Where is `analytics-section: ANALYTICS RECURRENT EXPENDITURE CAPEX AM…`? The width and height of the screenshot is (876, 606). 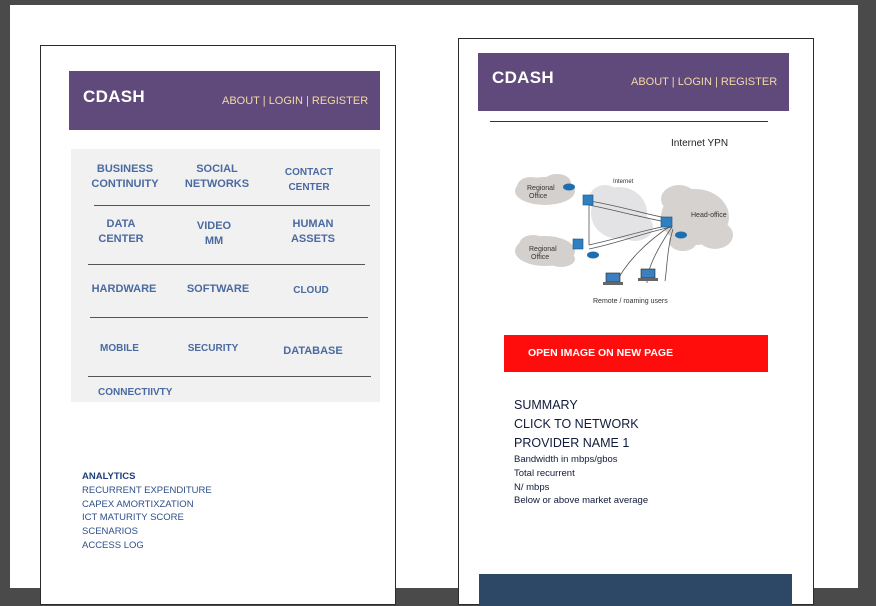 analytics-section: ANALYTICS RECURRENT EXPENDITURE CAPEX AM… is located at coordinates (147, 511).